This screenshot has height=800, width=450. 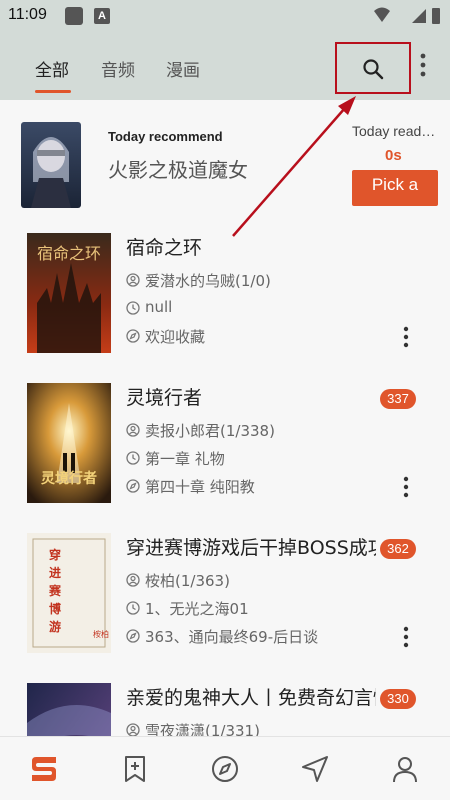 I want to click on book-latest-row: 第一章 礼物, so click(x=251, y=458).